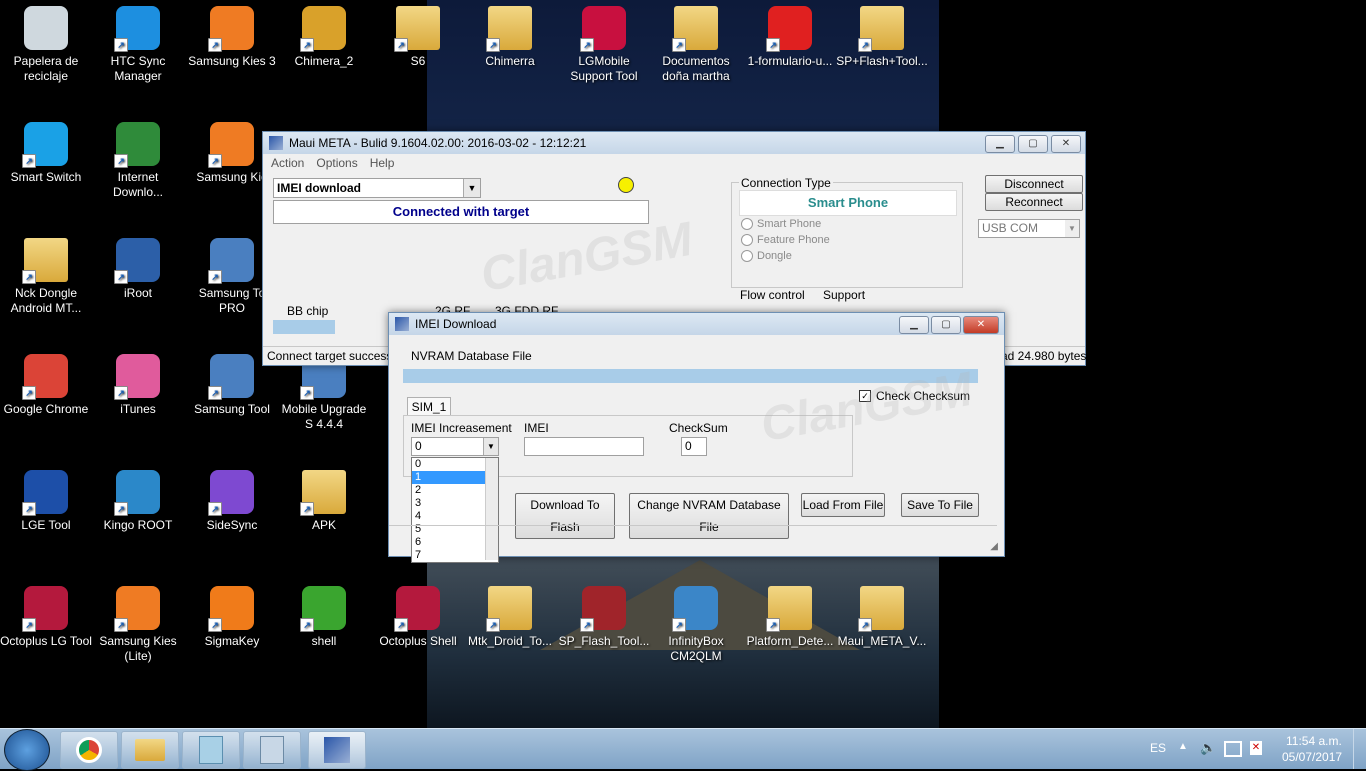 This screenshot has height=771, width=1366. I want to click on desktop-icon-label: Google Chrome, so click(46, 409).